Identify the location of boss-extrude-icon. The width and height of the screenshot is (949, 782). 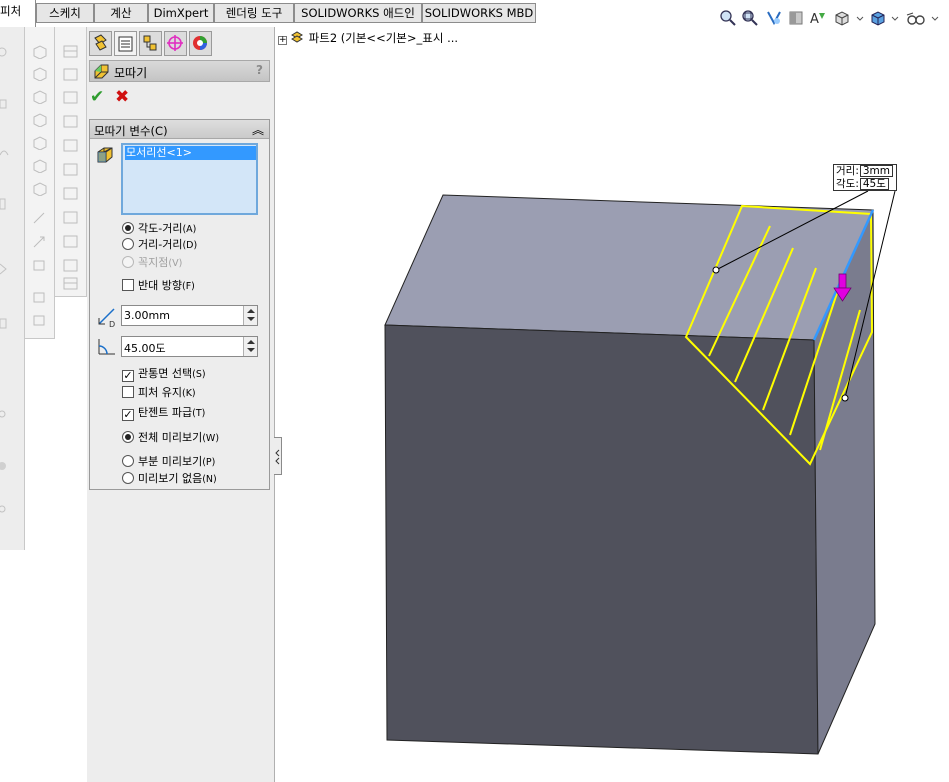
(40, 52).